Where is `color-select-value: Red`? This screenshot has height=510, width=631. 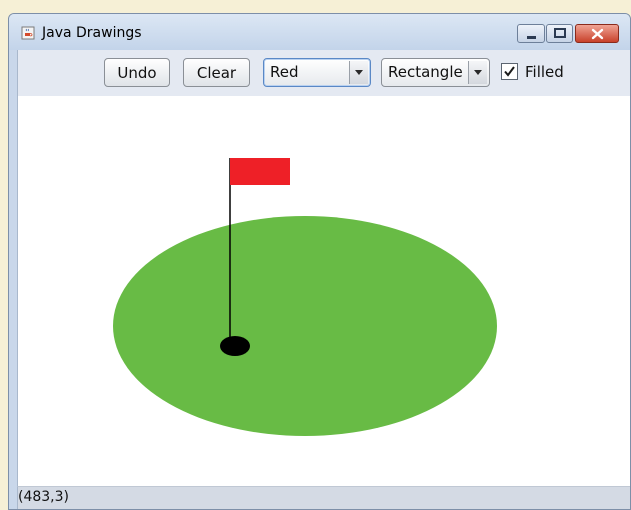 color-select-value: Red is located at coordinates (284, 72).